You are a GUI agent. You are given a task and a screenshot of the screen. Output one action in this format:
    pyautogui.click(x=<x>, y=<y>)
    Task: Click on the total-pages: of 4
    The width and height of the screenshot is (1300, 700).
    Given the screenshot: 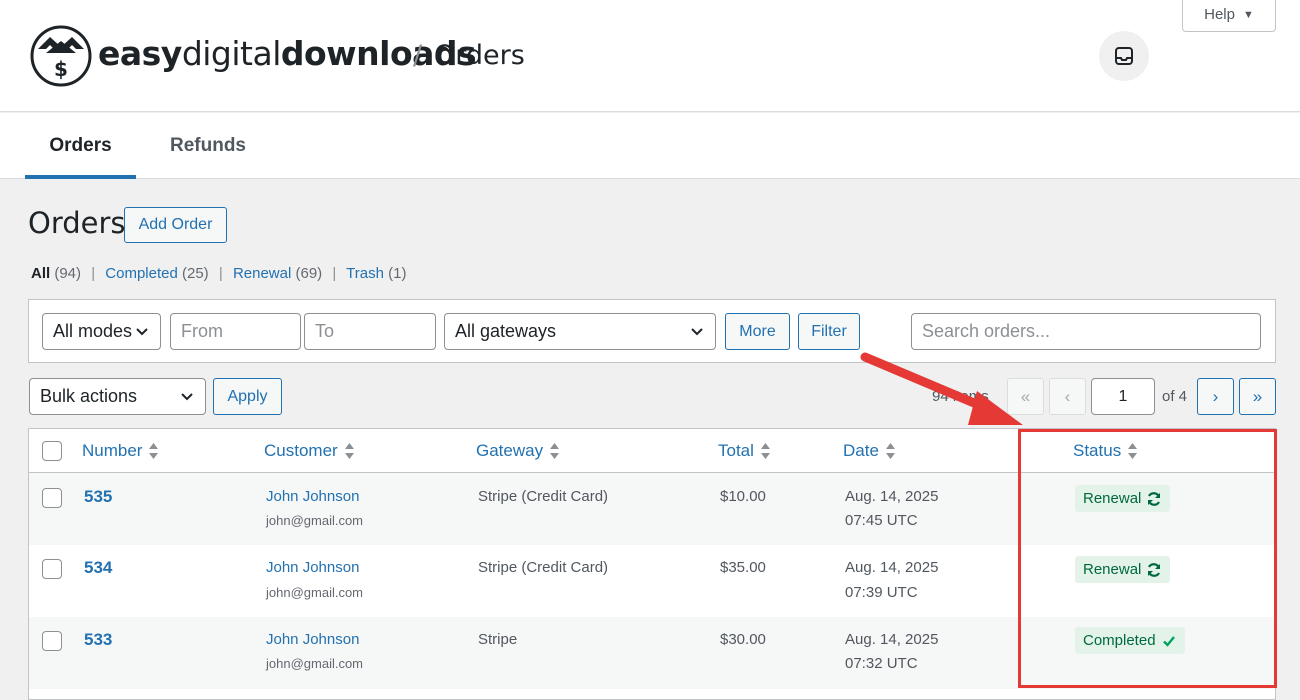 What is the action you would take?
    pyautogui.click(x=1175, y=396)
    